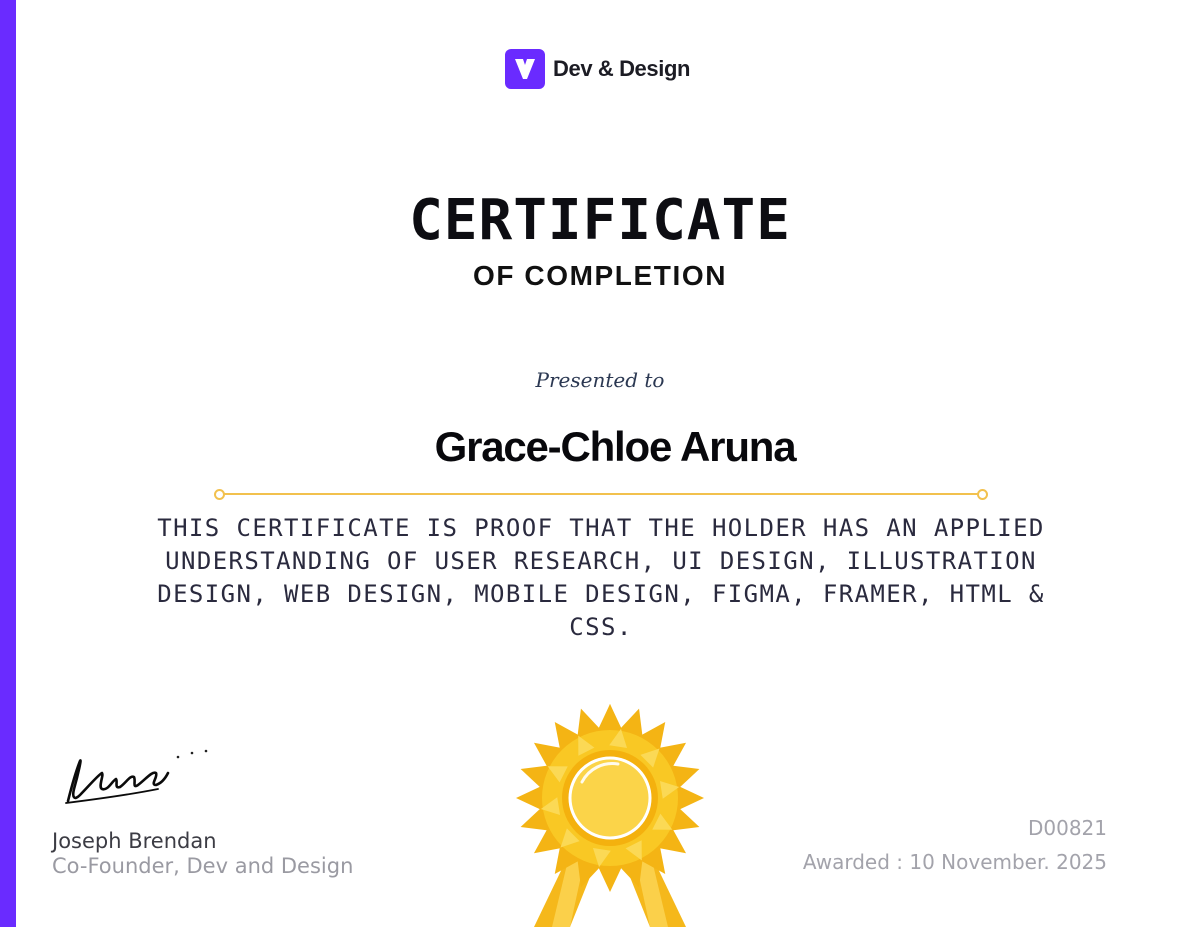 Image resolution: width=1200 pixels, height=927 pixels. I want to click on signatory-name: Joseph Brendan, so click(134, 841).